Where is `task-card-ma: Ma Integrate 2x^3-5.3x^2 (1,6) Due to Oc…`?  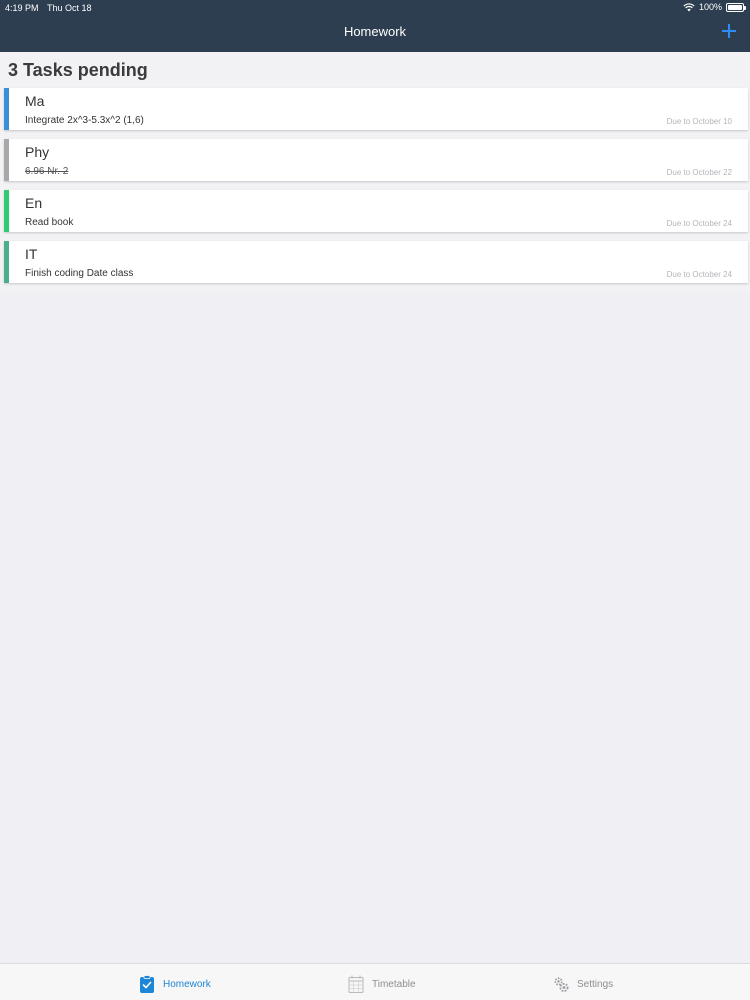 task-card-ma: Ma Integrate 2x^3-5.3x^2 (1,6) Due to Oc… is located at coordinates (376, 109).